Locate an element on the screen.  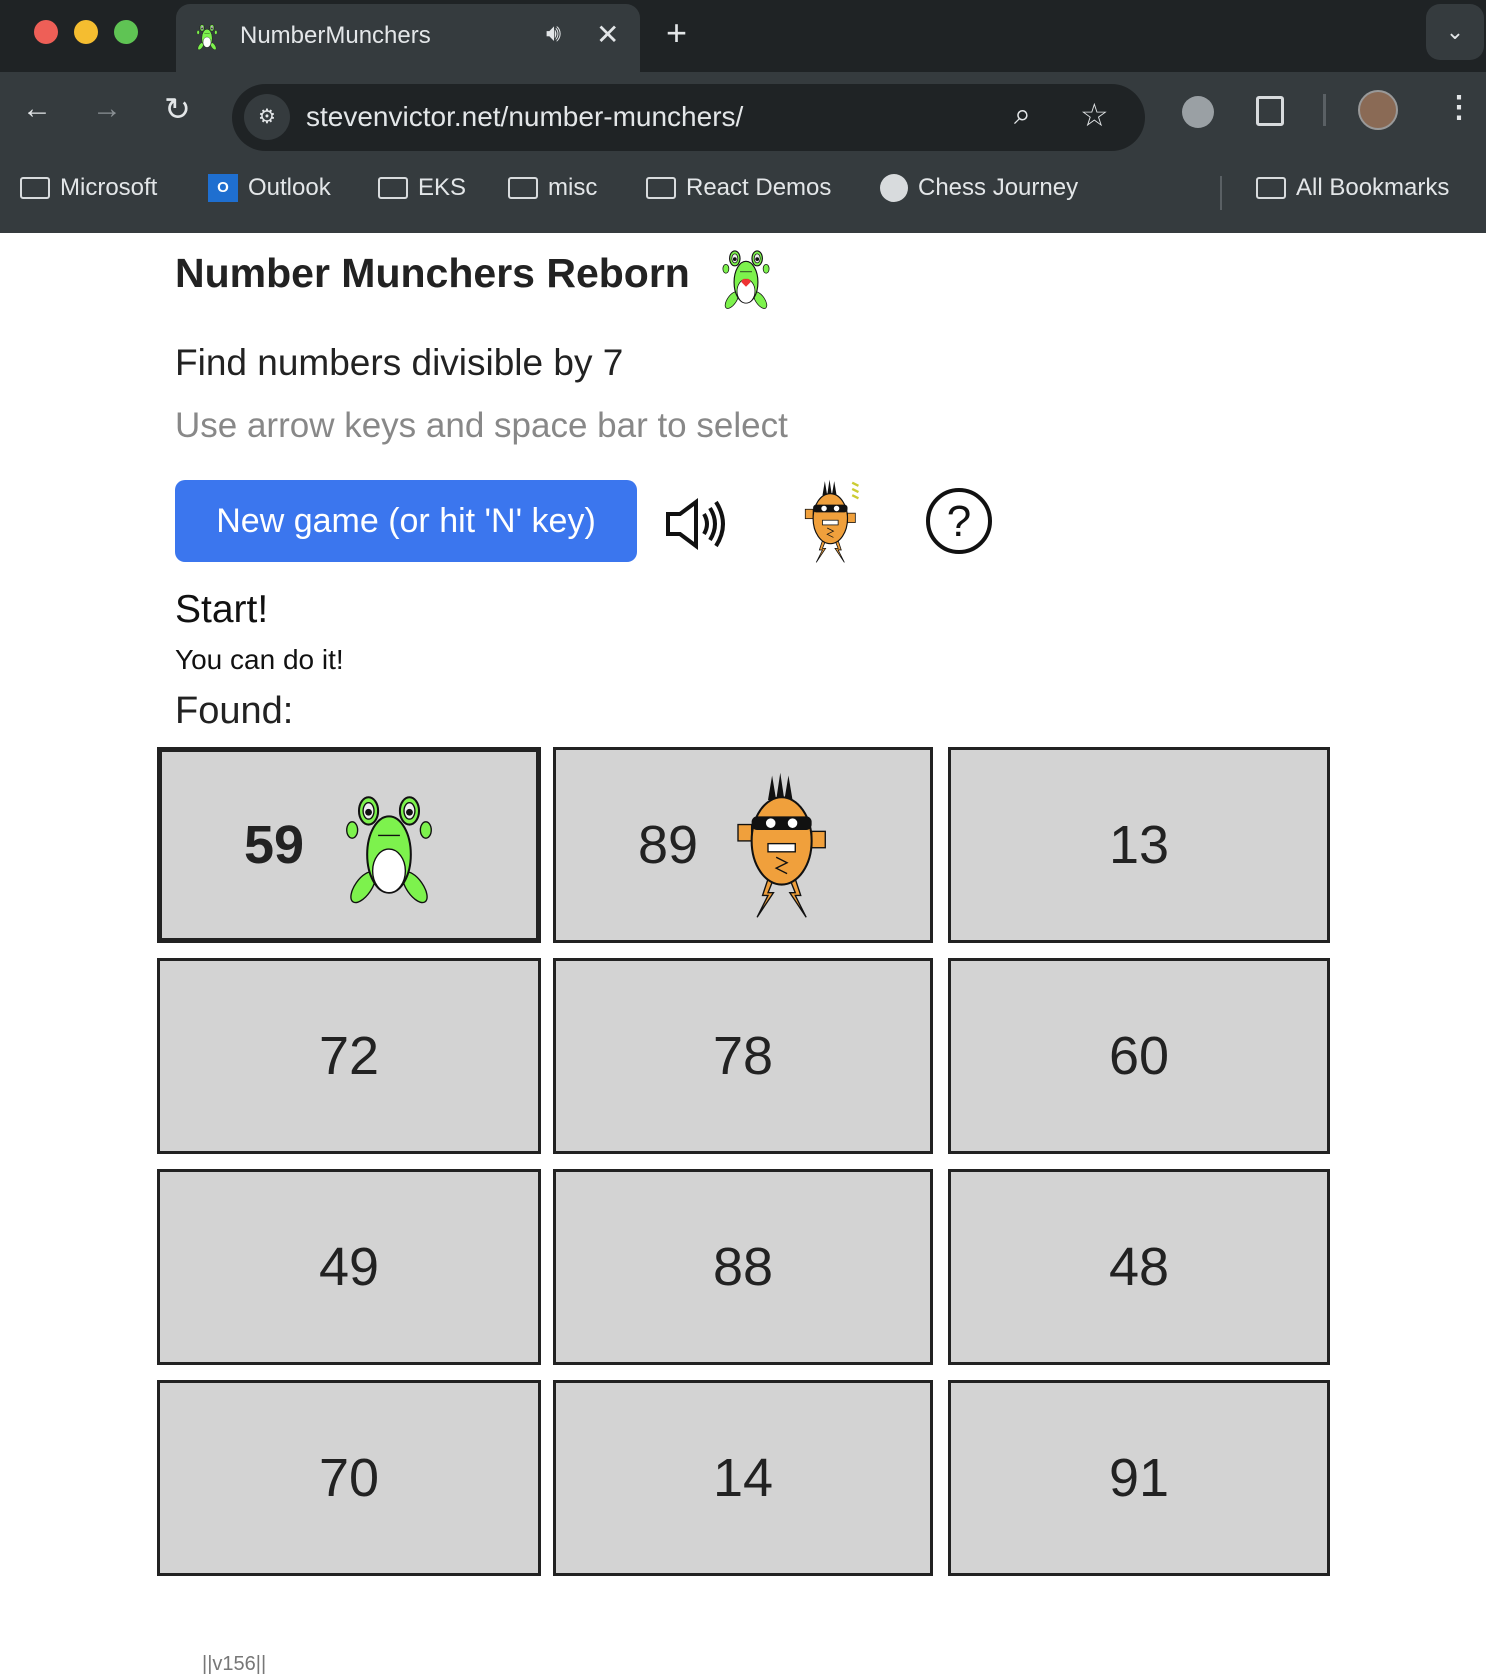
zoom-icon: ⌕ is located at coordinates (1022, 115).